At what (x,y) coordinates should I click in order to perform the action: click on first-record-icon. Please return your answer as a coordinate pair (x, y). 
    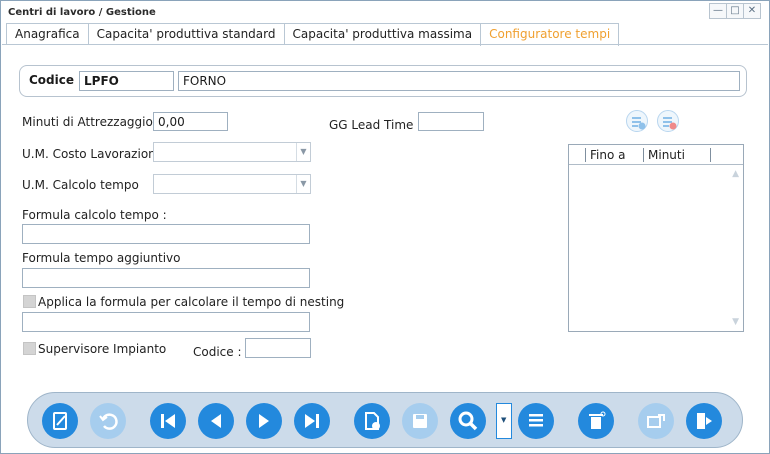
    Looking at the image, I should click on (168, 421).